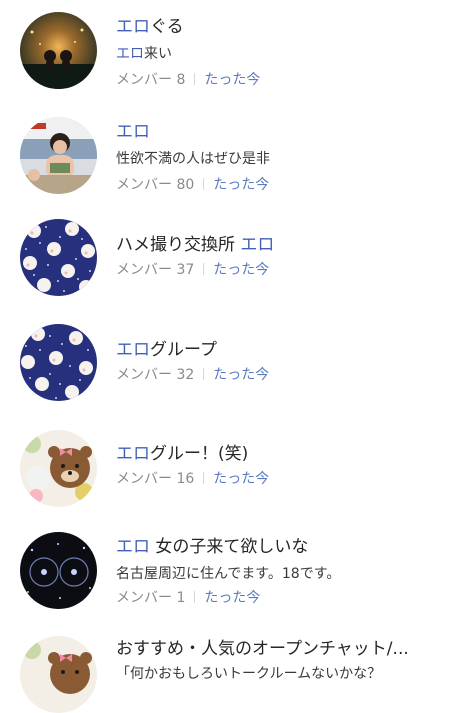  What do you see at coordinates (290, 185) in the screenshot?
I see `chat-room-meta: メンバー 80 たった今` at bounding box center [290, 185].